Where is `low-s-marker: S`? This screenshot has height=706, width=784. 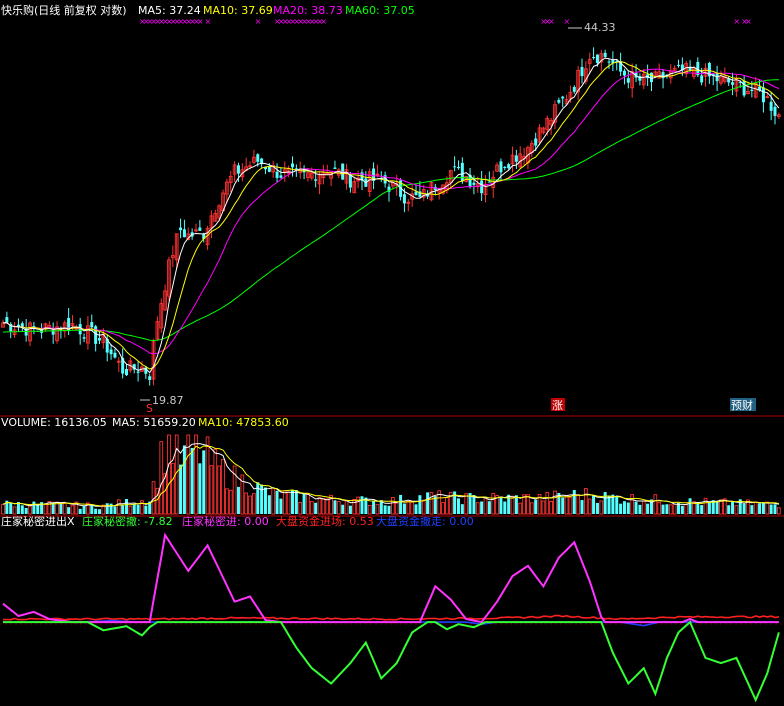
low-s-marker: S is located at coordinates (149, 408).